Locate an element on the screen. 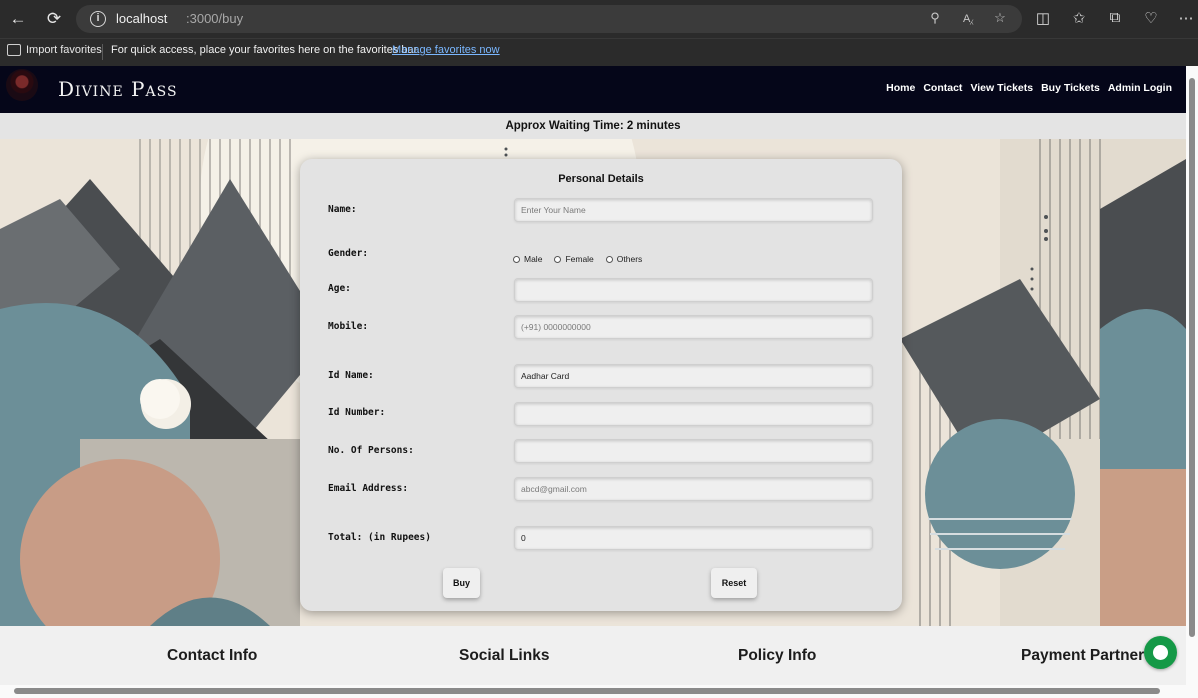 Image resolution: width=1198 pixels, height=698 pixels. name-label: Name: is located at coordinates (342, 209).